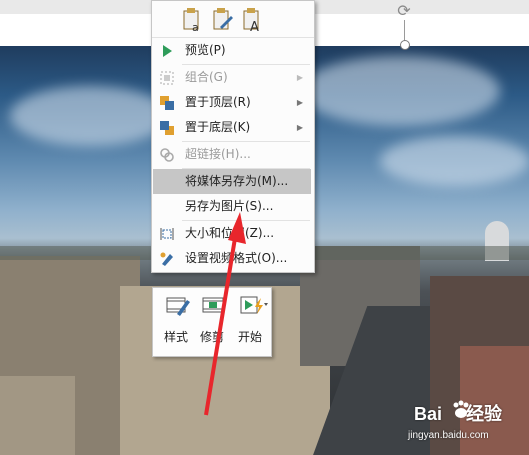 The image size is (529, 455). What do you see at coordinates (193, 20) in the screenshot?
I see `paste-keep-formatting-icon: a` at bounding box center [193, 20].